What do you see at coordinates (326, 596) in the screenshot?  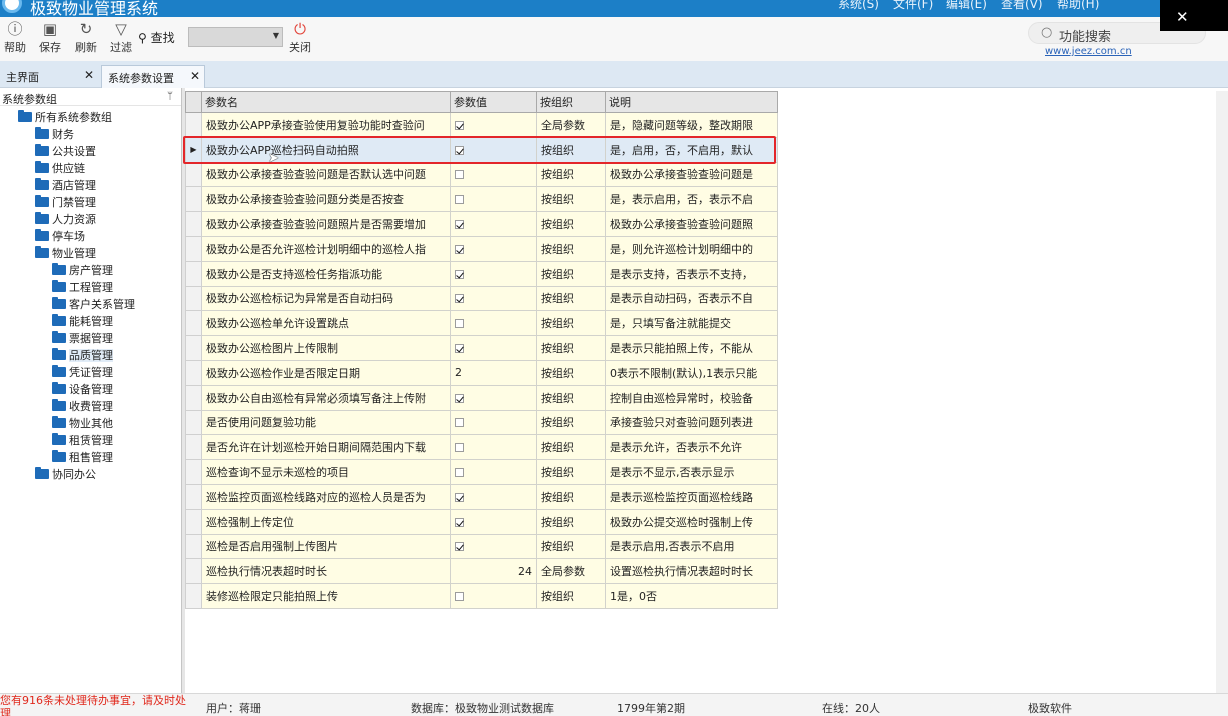 I see `param-name-cell: 装修巡检限定只能拍照上传` at bounding box center [326, 596].